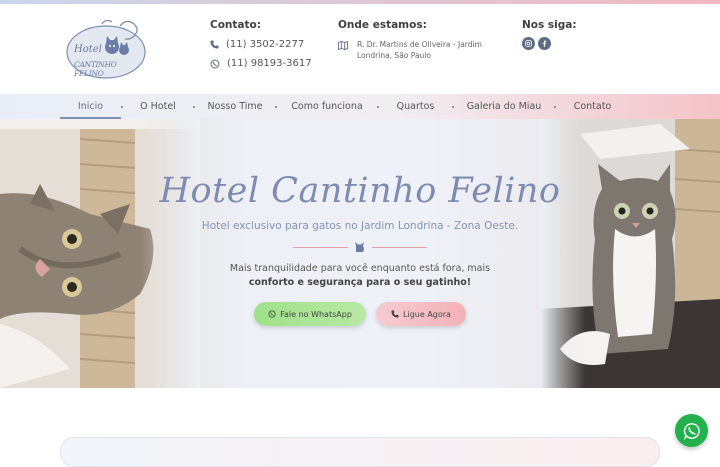 Image resolution: width=720 pixels, height=467 pixels. I want to click on cat-icon, so click(359, 247).